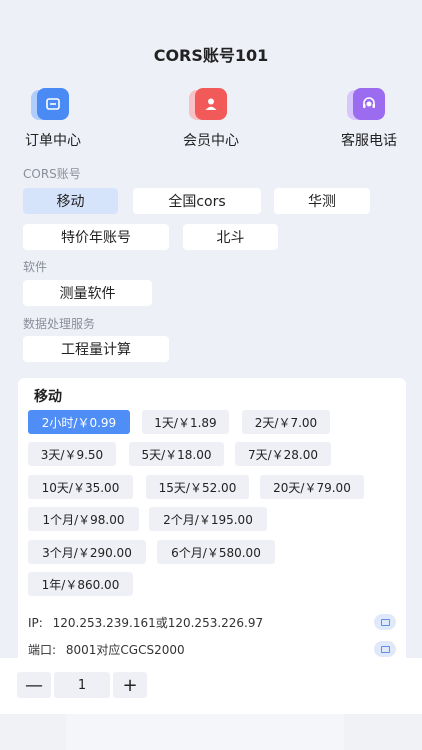  I want to click on price-option: 10天/￥35.00, so click(80, 487).